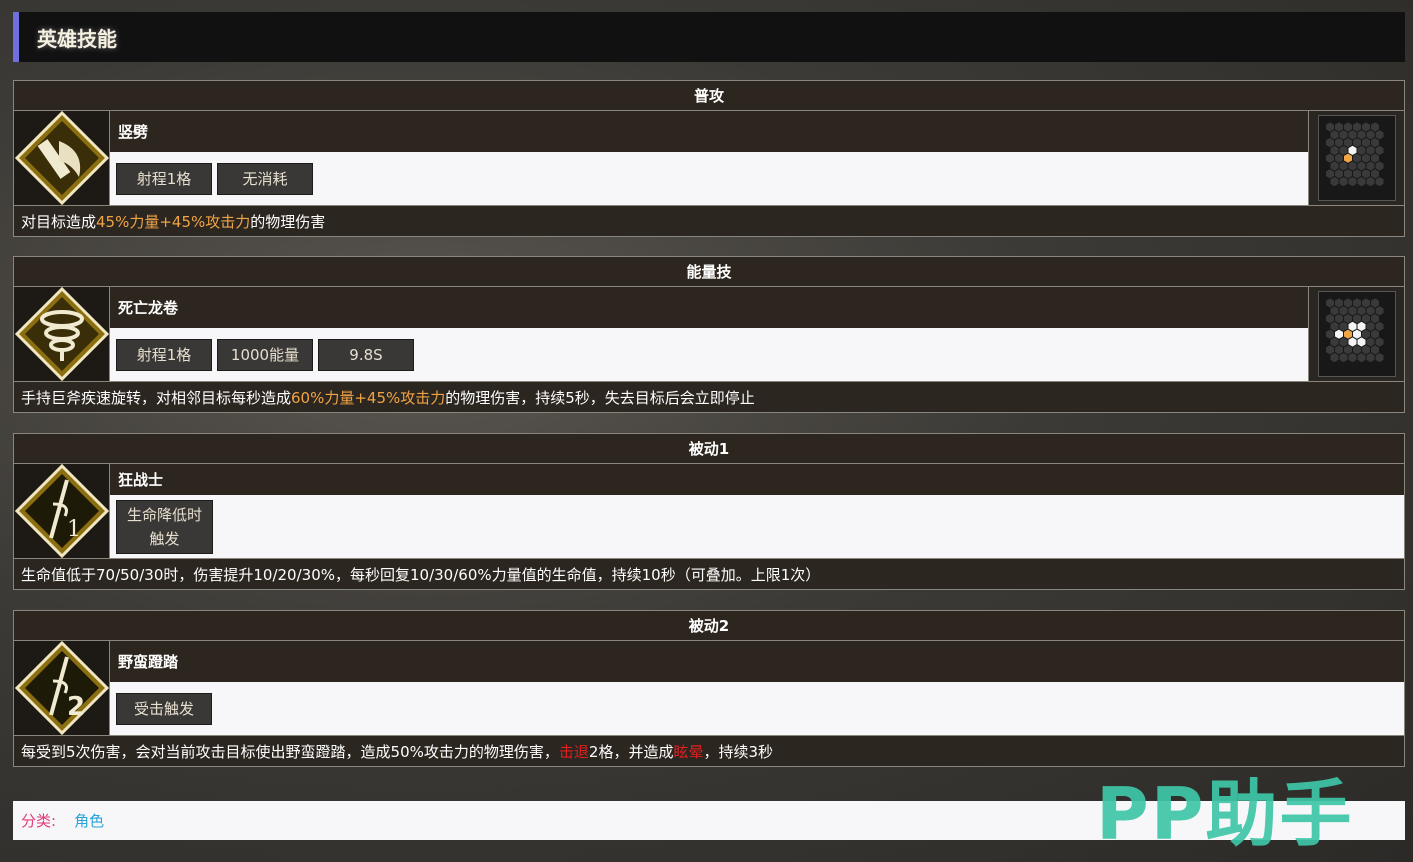  I want to click on skill-tag-cooldown: 9.8S, so click(366, 354).